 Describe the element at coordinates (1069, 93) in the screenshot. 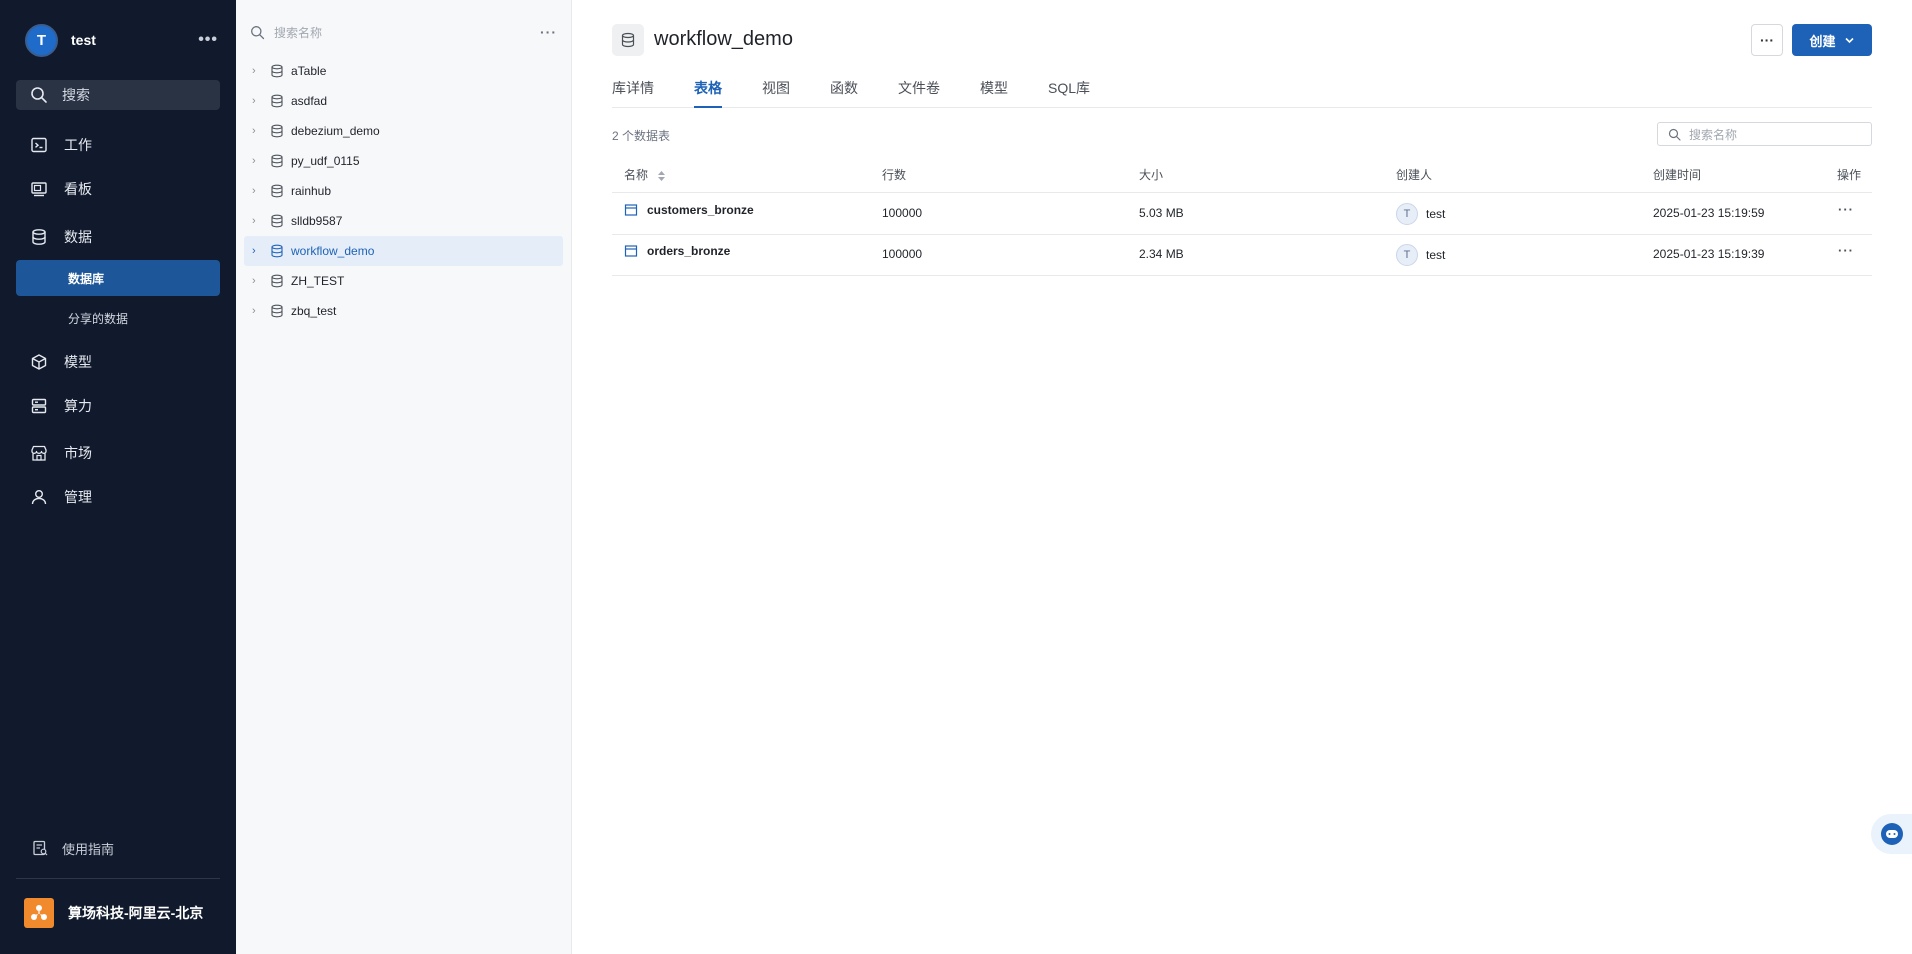

I see `tab-sql-library: SQL库` at that location.